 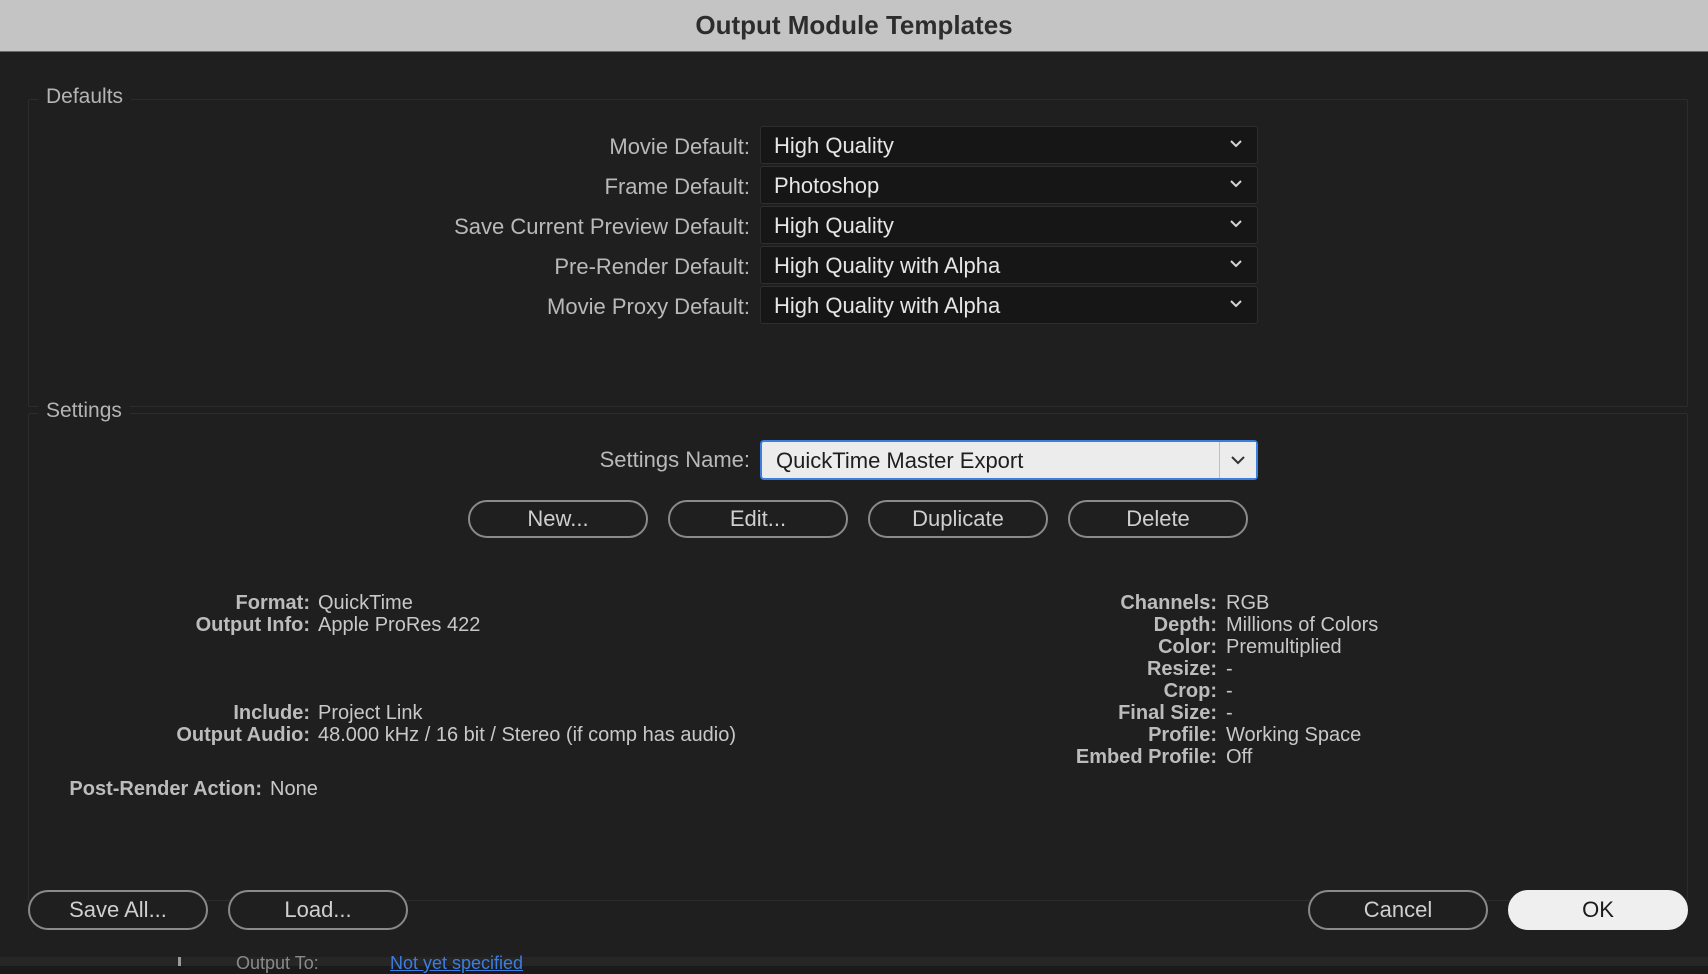 I want to click on save-current-preview-default-dropdown: High Quality, so click(x=1009, y=225).